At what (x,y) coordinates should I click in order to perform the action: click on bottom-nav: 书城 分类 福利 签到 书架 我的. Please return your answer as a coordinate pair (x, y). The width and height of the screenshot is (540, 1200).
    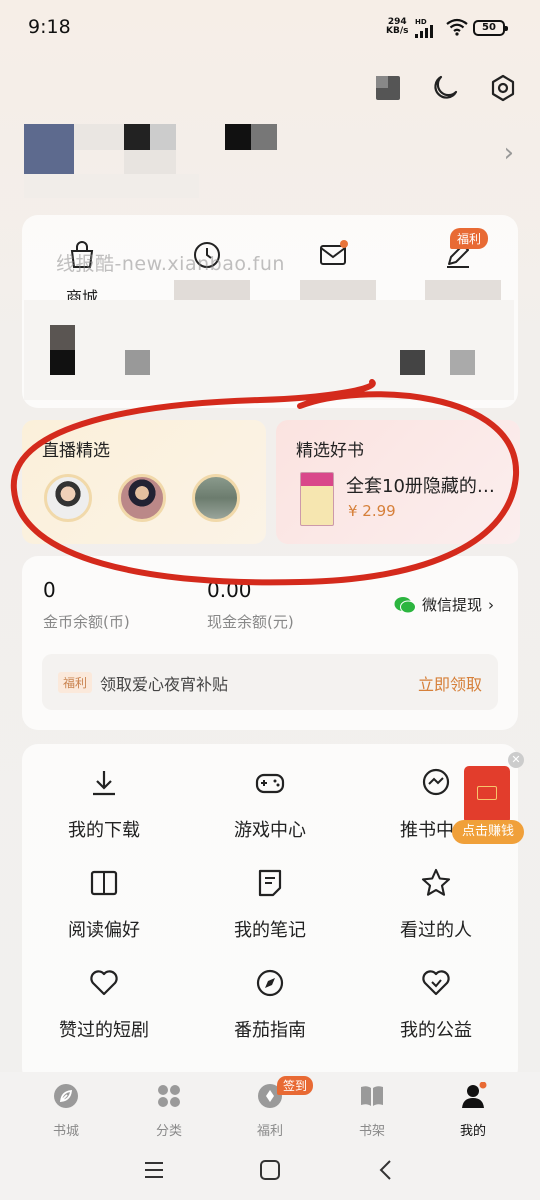
    Looking at the image, I should click on (270, 1107).